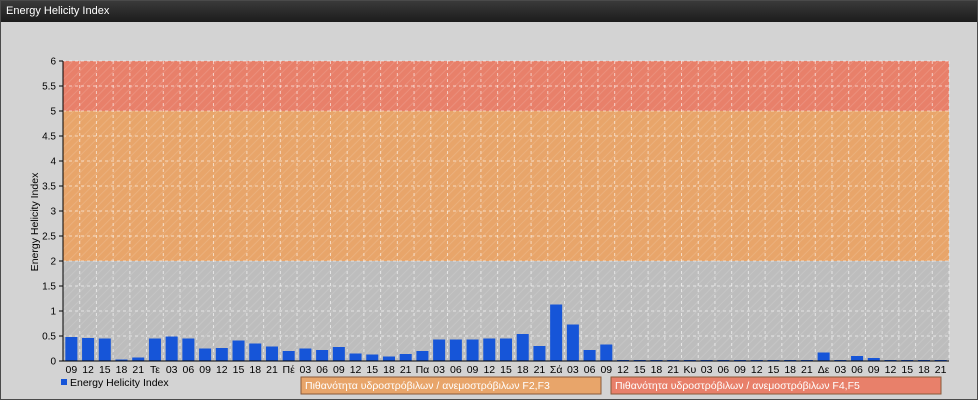 The width and height of the screenshot is (978, 400). I want to click on y-tick-label: 5, so click(53, 112).